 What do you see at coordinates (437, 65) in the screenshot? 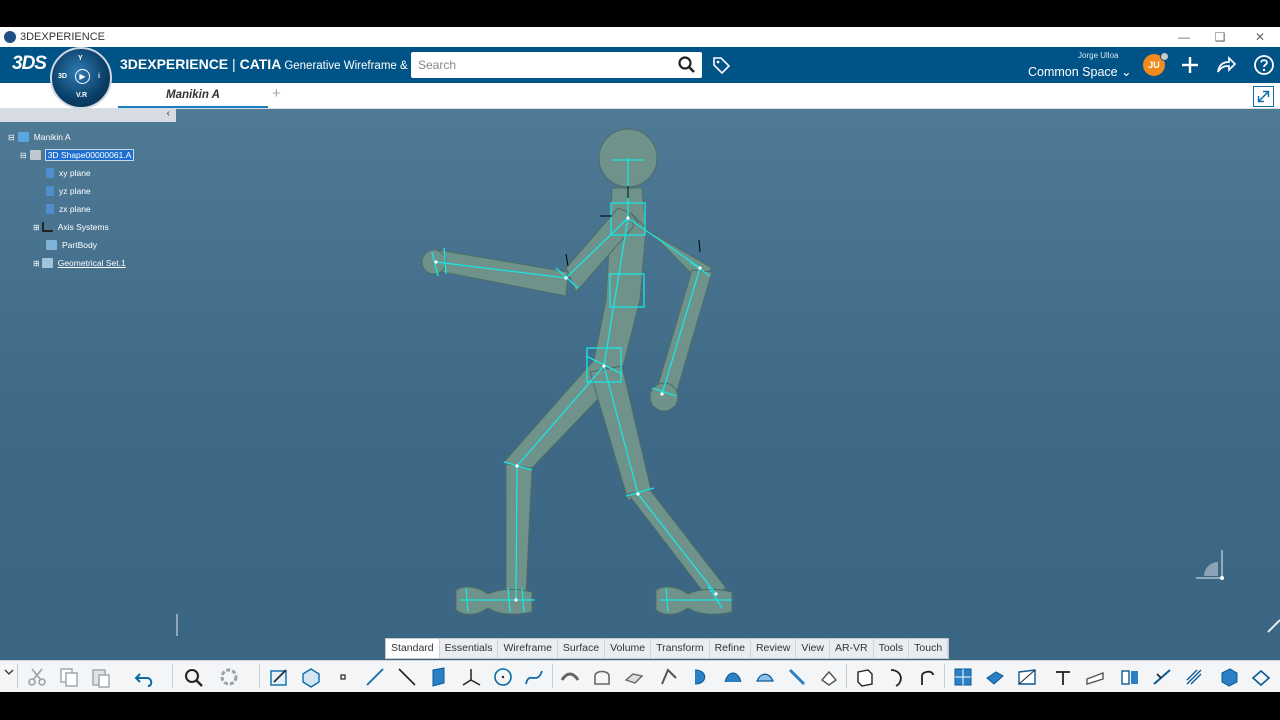
I see `search-placeholder: Search` at bounding box center [437, 65].